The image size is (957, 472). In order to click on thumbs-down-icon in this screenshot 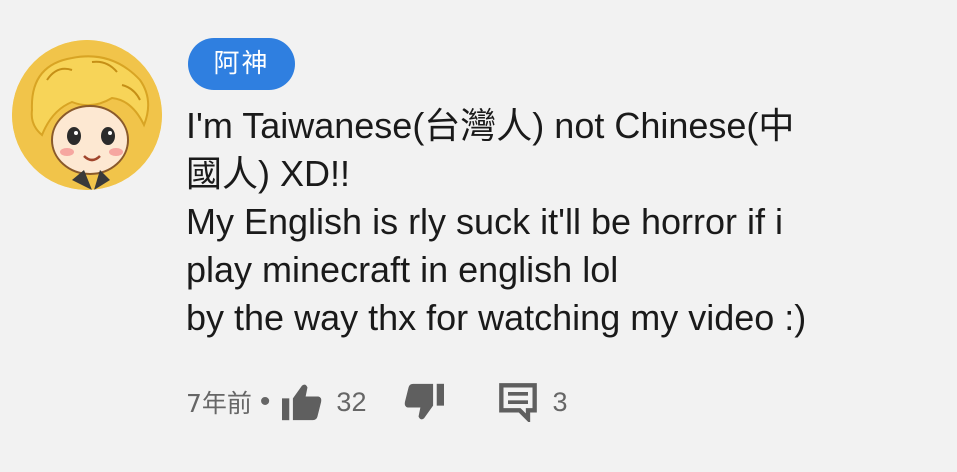, I will do `click(425, 401)`.